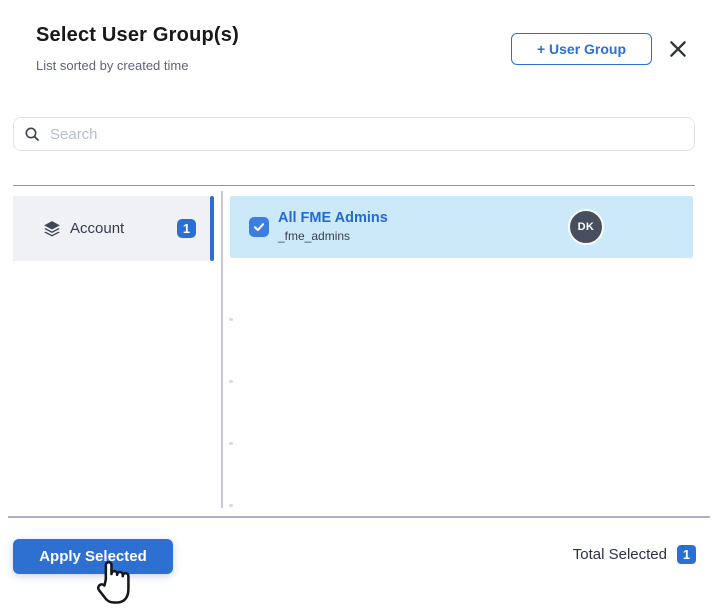  What do you see at coordinates (359, 517) in the screenshot?
I see `footer-divider` at bounding box center [359, 517].